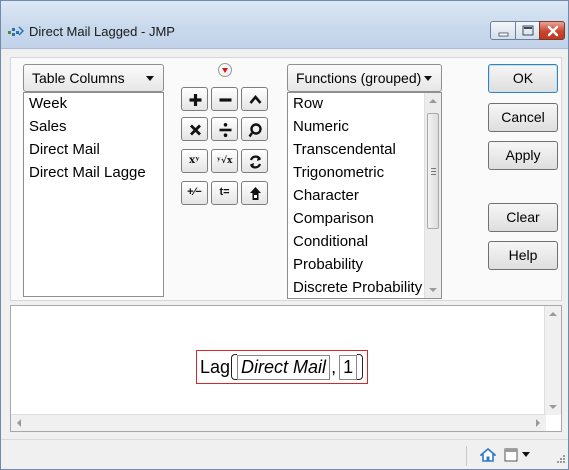  Describe the element at coordinates (552, 360) in the screenshot. I see `formula-vertical-scrollbar` at that location.